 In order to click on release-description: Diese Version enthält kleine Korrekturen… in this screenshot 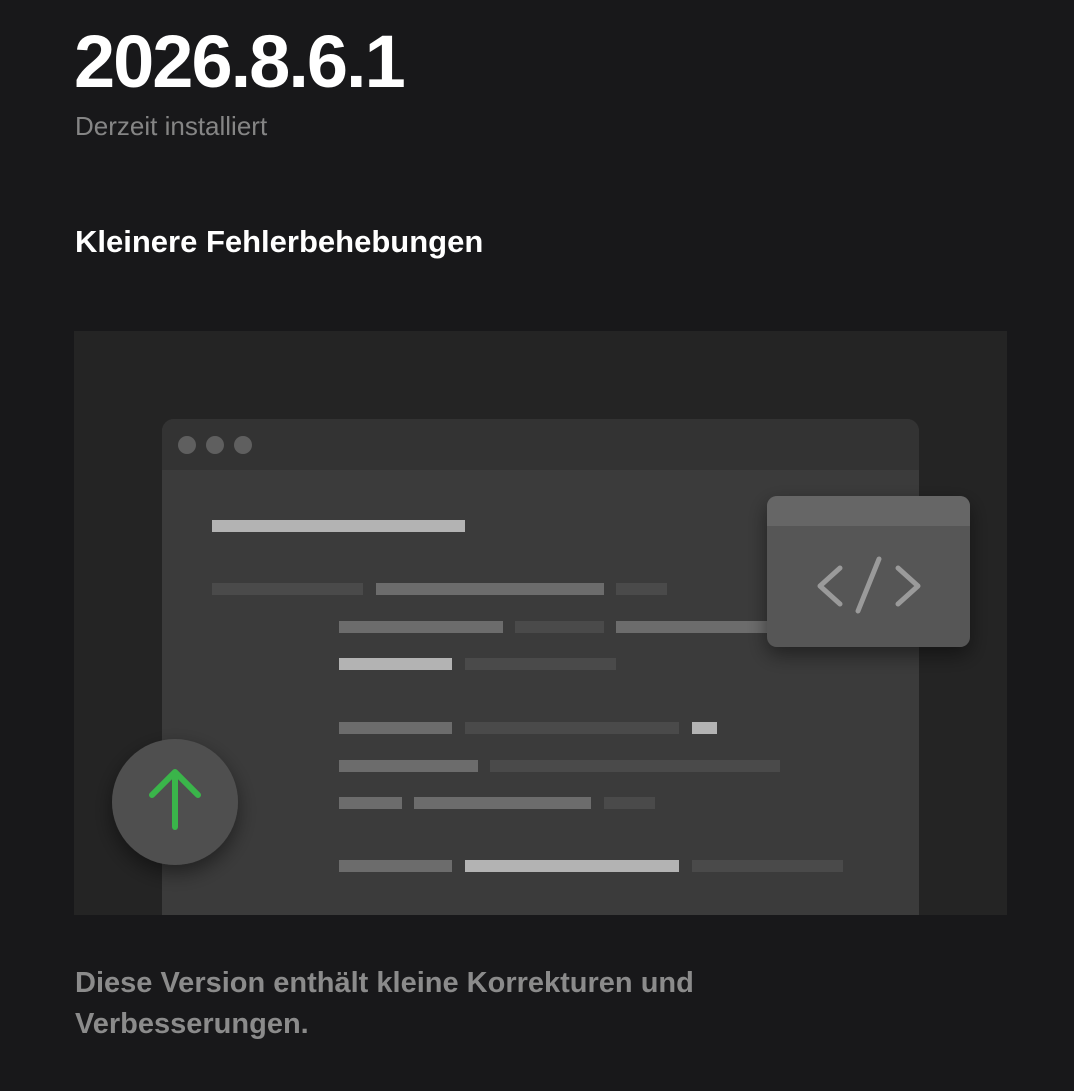, I will do `click(384, 1003)`.